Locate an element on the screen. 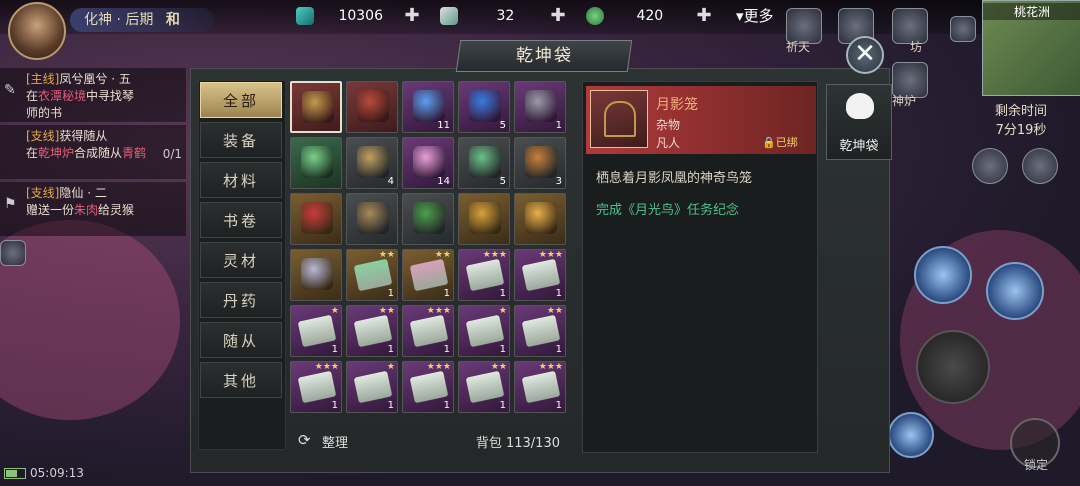  category-tab: 装备 is located at coordinates (241, 140).